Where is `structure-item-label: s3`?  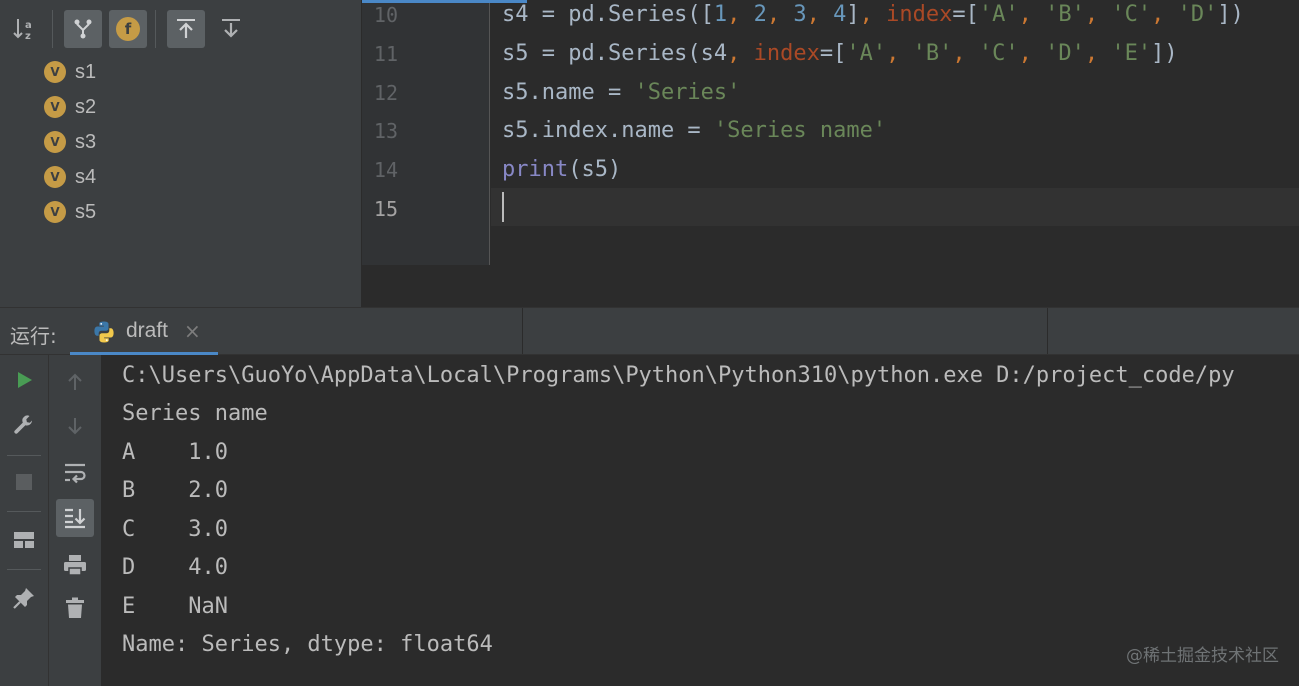 structure-item-label: s3 is located at coordinates (86, 141).